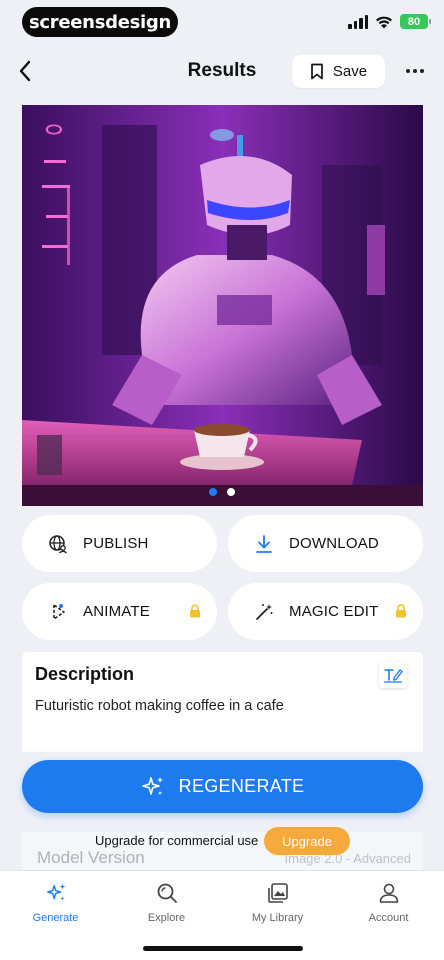 Image resolution: width=444 pixels, height=960 pixels. I want to click on description-title: Description, so click(85, 674).